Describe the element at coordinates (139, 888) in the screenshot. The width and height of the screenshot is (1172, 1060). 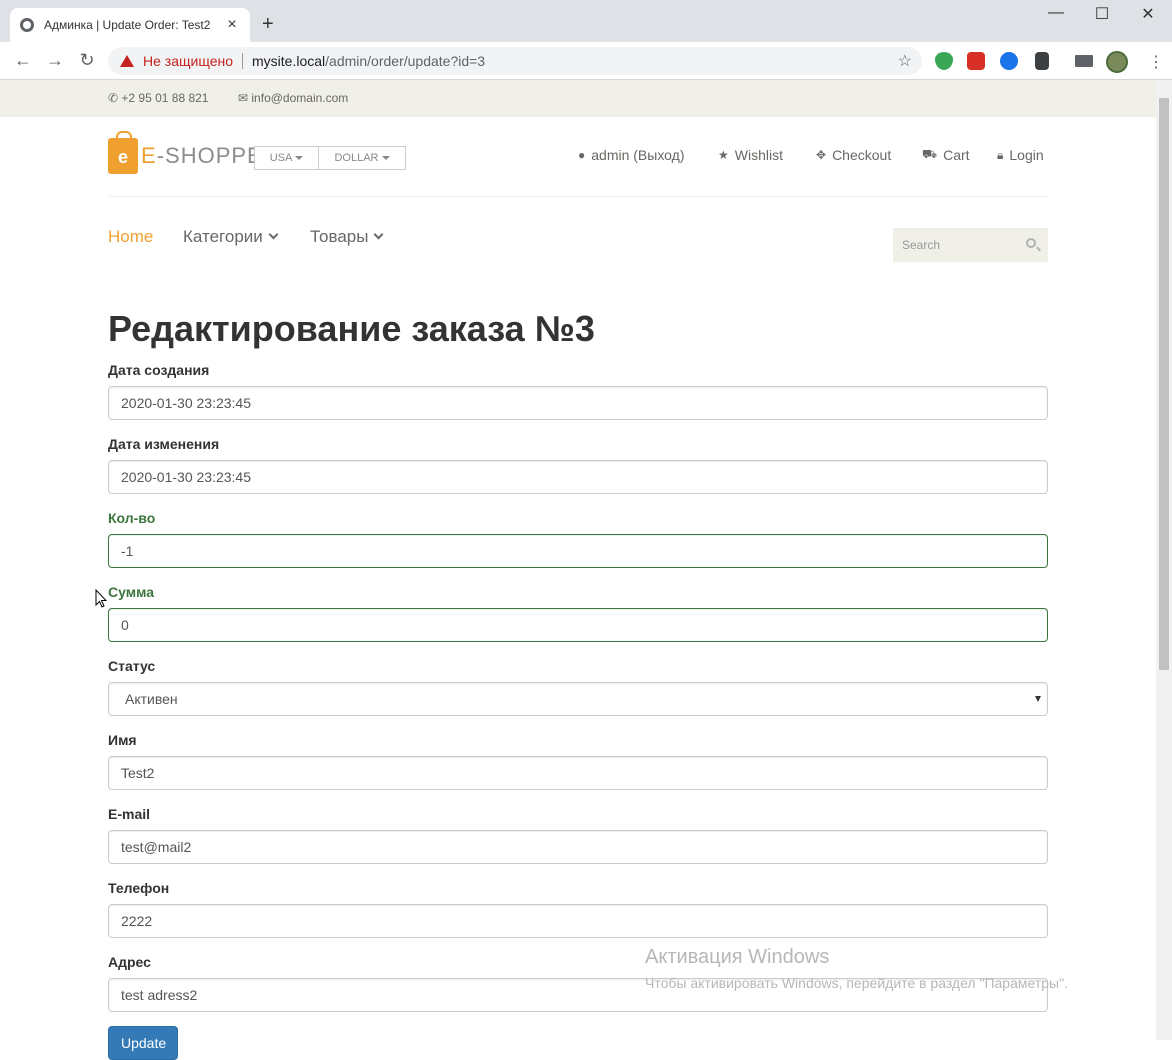
I see `phone-label: Телефон` at that location.